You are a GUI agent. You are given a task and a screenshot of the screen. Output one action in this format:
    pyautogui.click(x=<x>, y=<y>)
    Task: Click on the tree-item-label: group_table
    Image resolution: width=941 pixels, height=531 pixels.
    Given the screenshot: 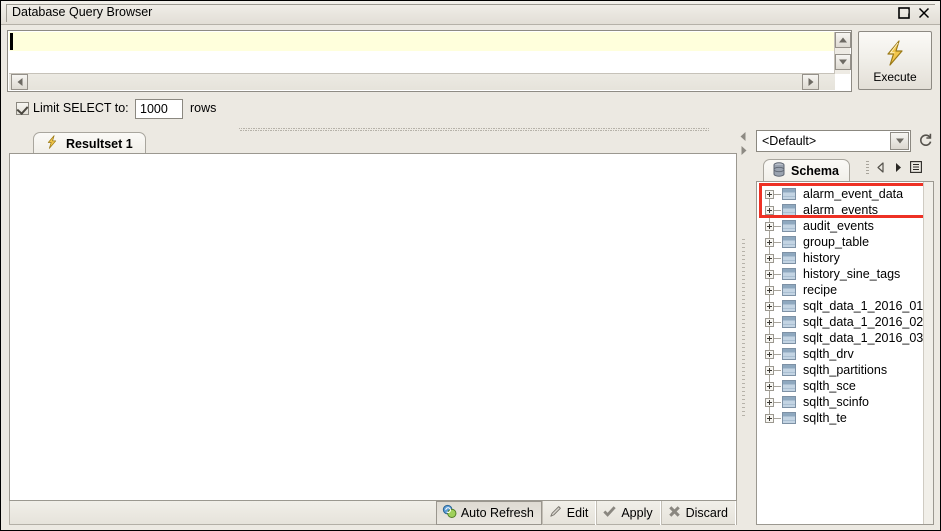 What is the action you would take?
    pyautogui.click(x=836, y=242)
    